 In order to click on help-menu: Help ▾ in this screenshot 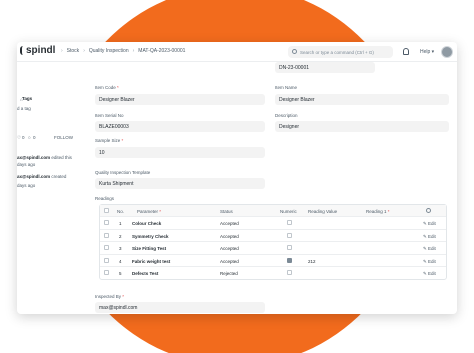, I will do `click(427, 52)`.